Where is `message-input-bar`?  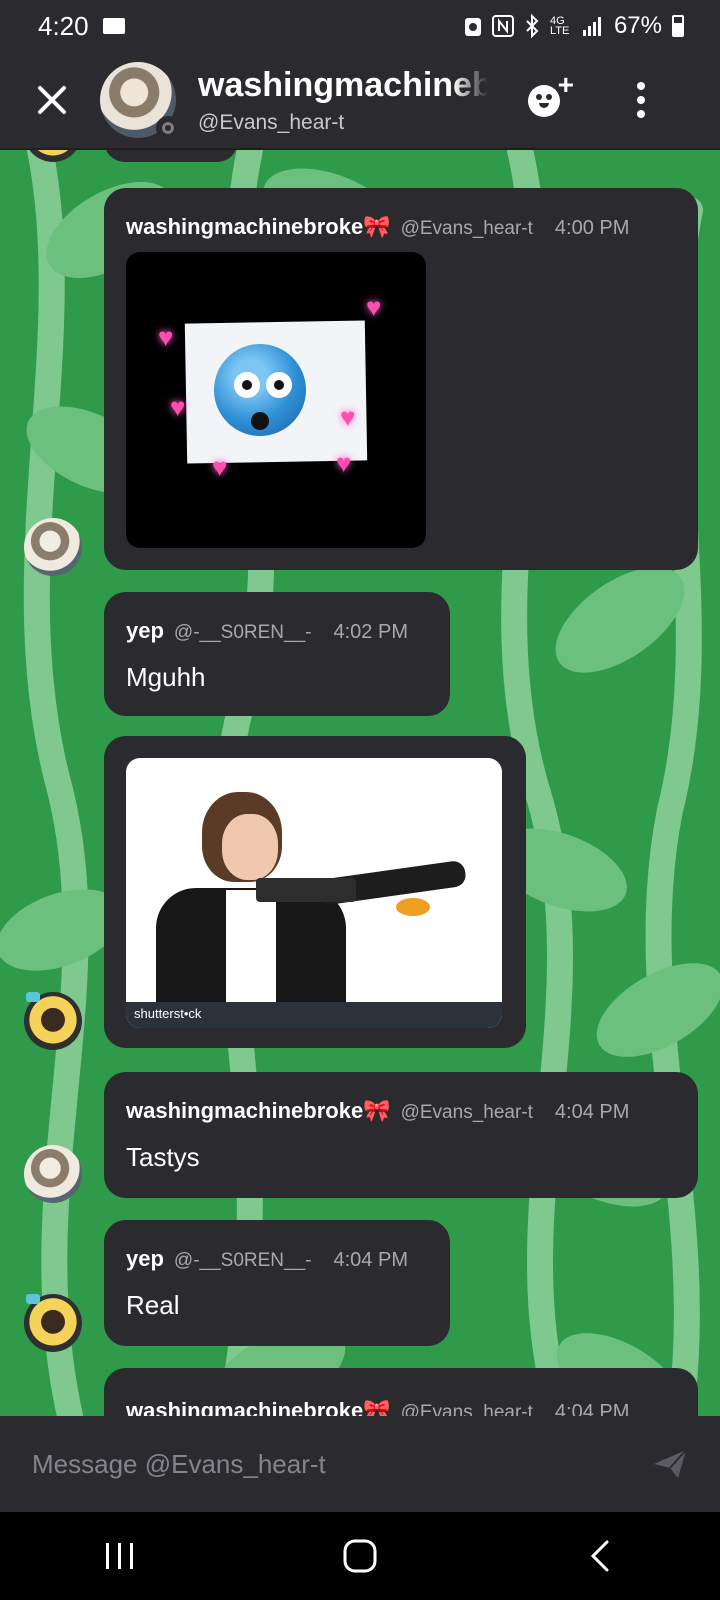
message-input-bar is located at coordinates (360, 1464).